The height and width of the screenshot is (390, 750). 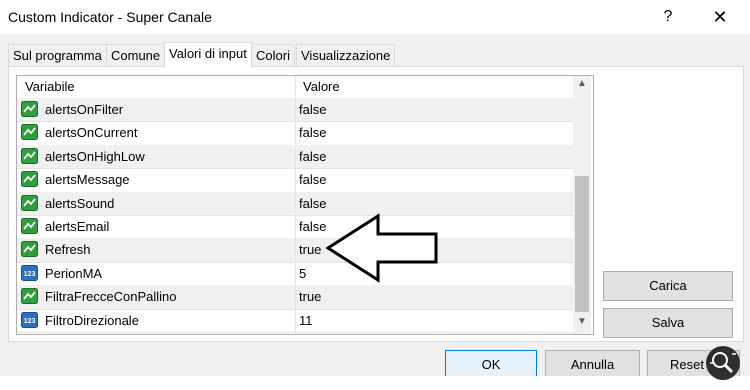 What do you see at coordinates (306, 320) in the screenshot?
I see `variable-value: 11` at bounding box center [306, 320].